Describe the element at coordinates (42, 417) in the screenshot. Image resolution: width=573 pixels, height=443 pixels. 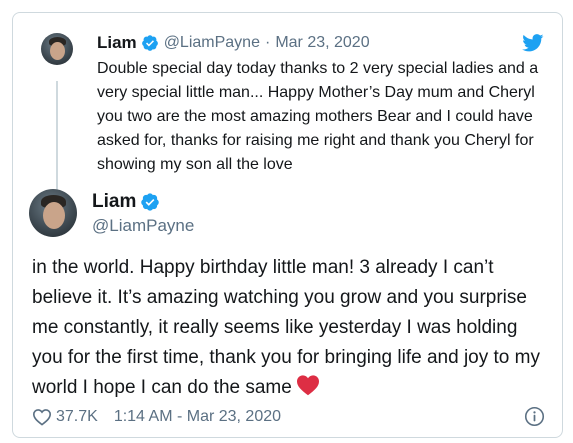
I see `heart-outline-icon` at that location.